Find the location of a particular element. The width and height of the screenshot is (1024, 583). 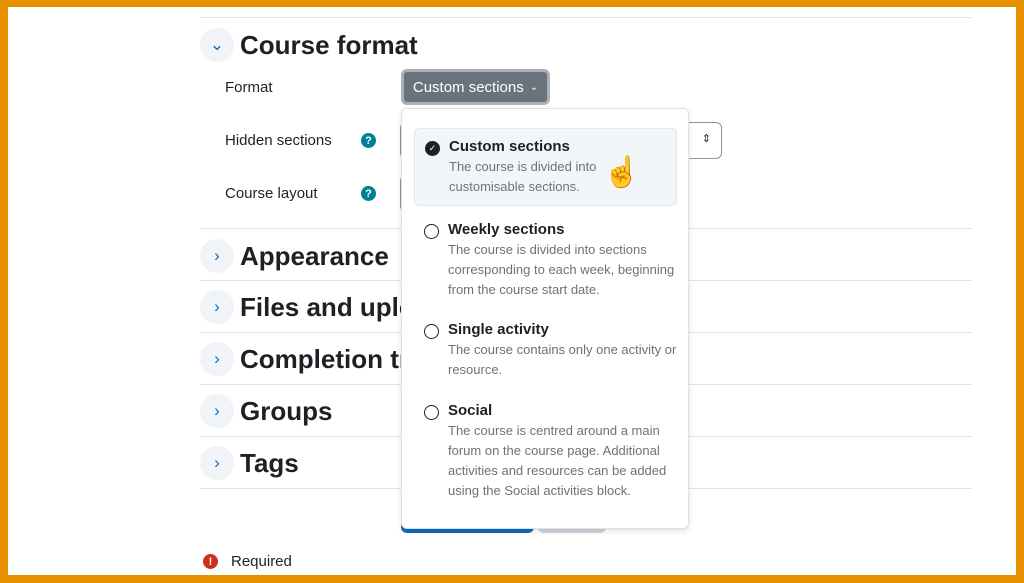

section-appearance: › Appearance is located at coordinates (294, 256).